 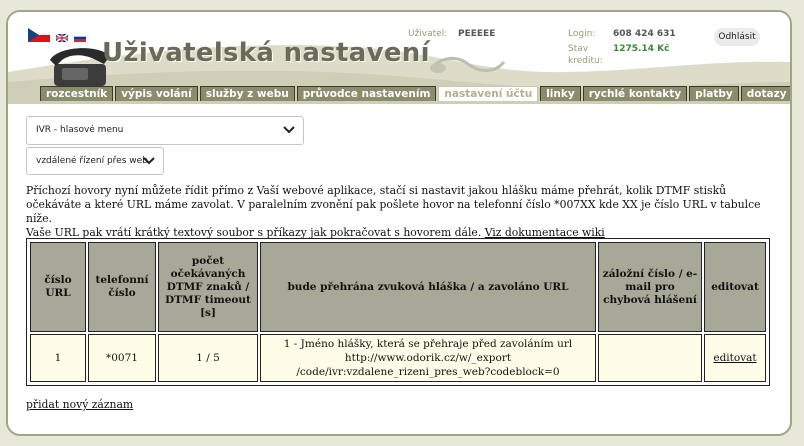 What do you see at coordinates (77, 93) in the screenshot?
I see `tab-rozcestnik: rozcestník` at bounding box center [77, 93].